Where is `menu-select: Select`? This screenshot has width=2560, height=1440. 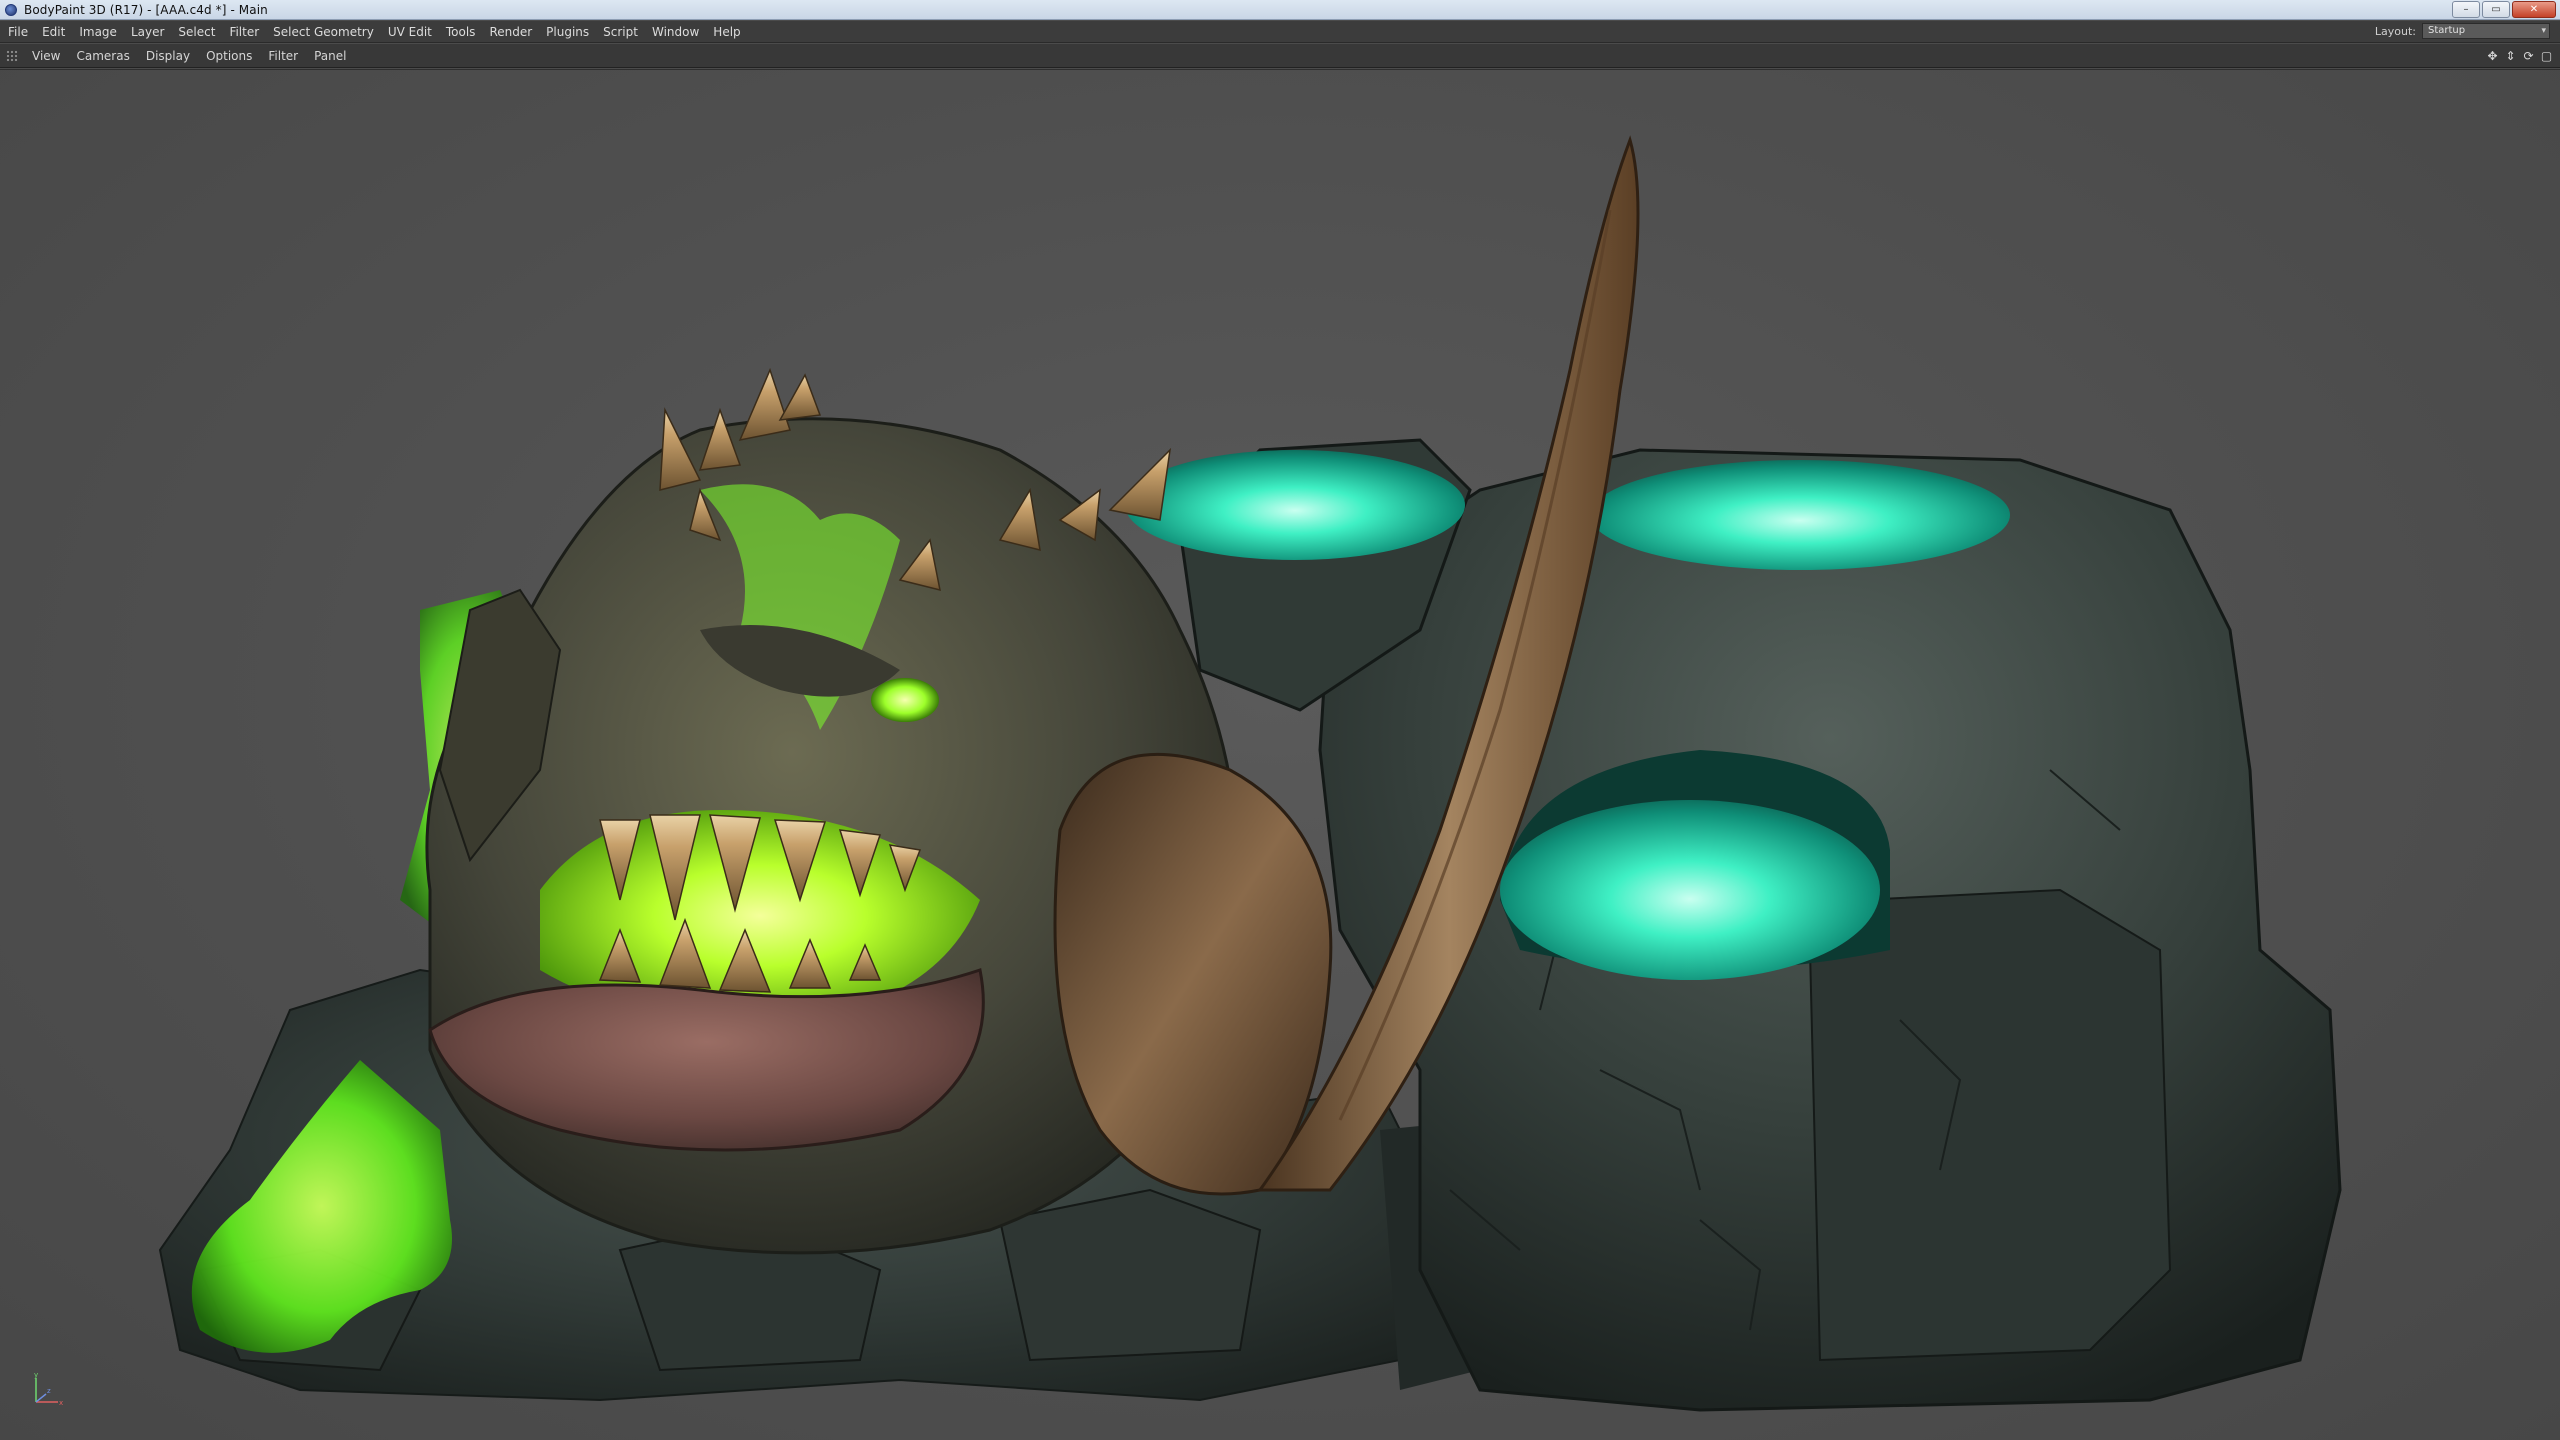 menu-select: Select is located at coordinates (196, 32).